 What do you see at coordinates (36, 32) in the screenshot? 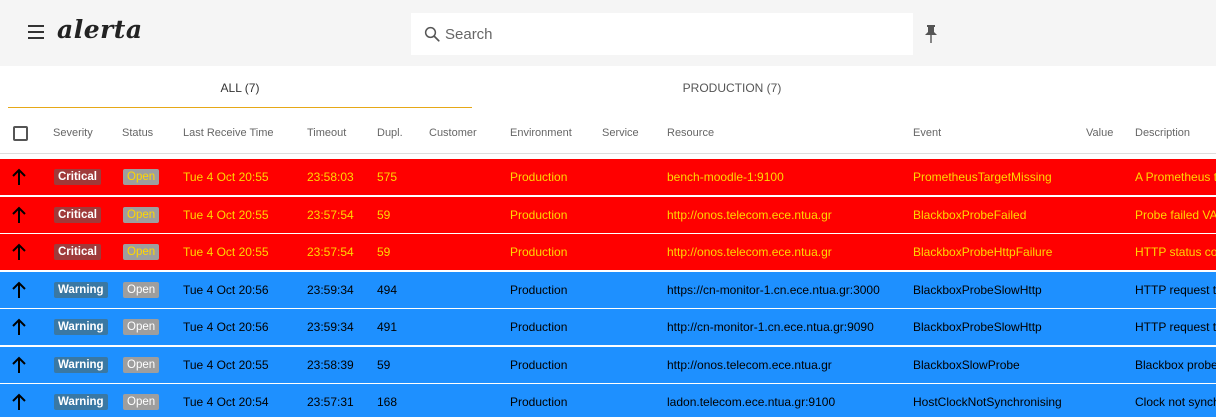
I see `hamburger-icon` at bounding box center [36, 32].